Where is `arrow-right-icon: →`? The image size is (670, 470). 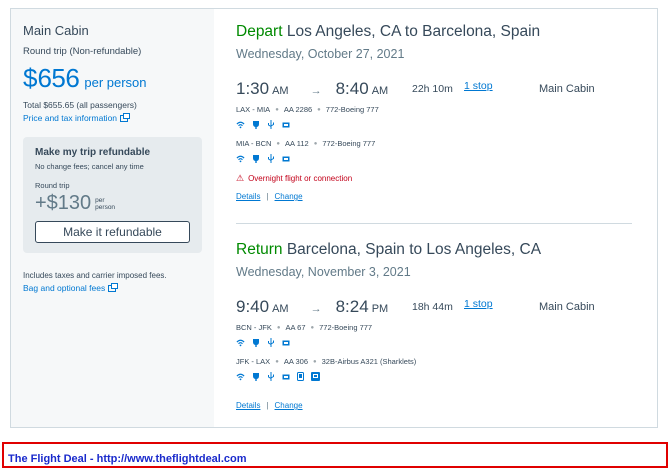 arrow-right-icon: → is located at coordinates (316, 309).